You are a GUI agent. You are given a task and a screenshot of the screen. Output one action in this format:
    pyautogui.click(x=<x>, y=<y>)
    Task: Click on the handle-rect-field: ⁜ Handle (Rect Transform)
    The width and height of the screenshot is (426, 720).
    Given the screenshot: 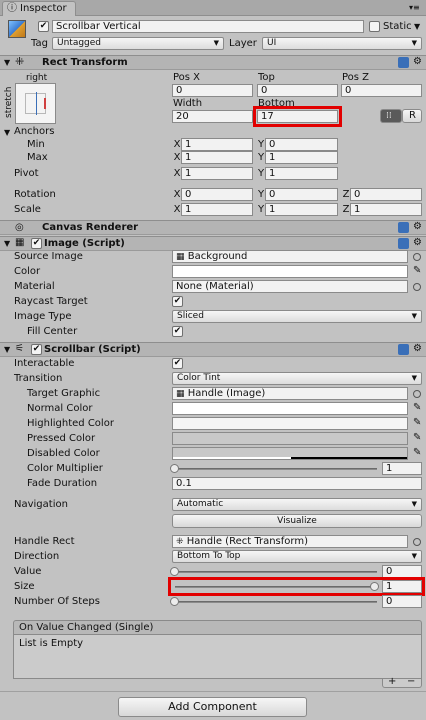 What is the action you would take?
    pyautogui.click(x=290, y=541)
    